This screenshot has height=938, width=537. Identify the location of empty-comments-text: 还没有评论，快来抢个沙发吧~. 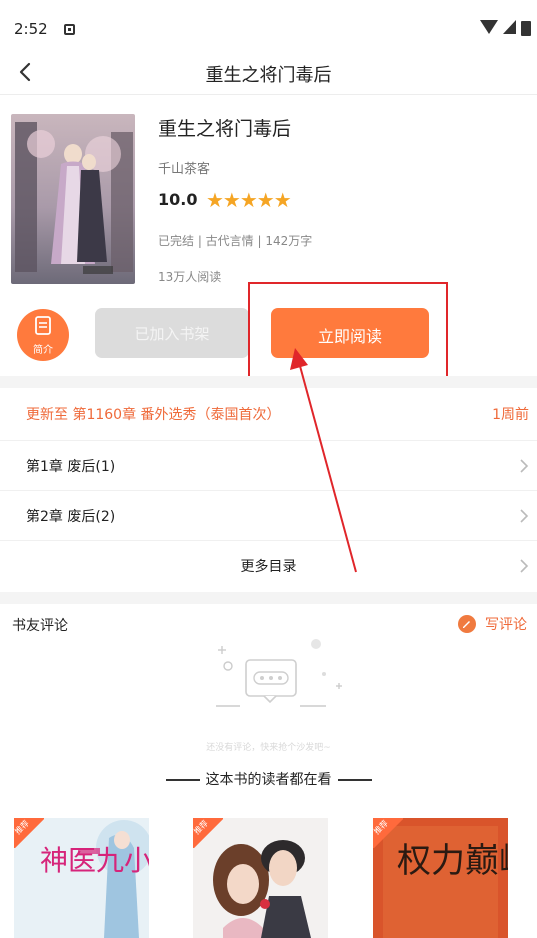
(268, 748).